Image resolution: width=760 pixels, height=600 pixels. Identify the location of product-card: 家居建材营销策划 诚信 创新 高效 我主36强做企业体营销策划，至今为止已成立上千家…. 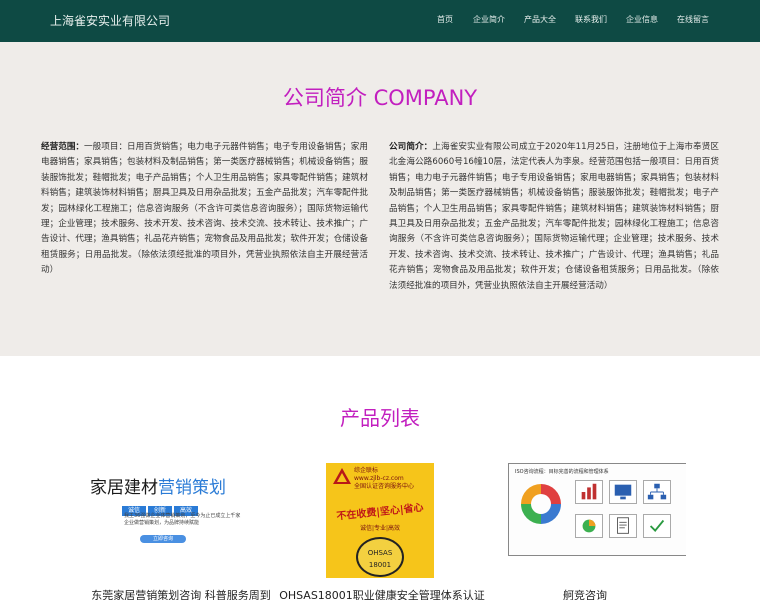
(179, 531).